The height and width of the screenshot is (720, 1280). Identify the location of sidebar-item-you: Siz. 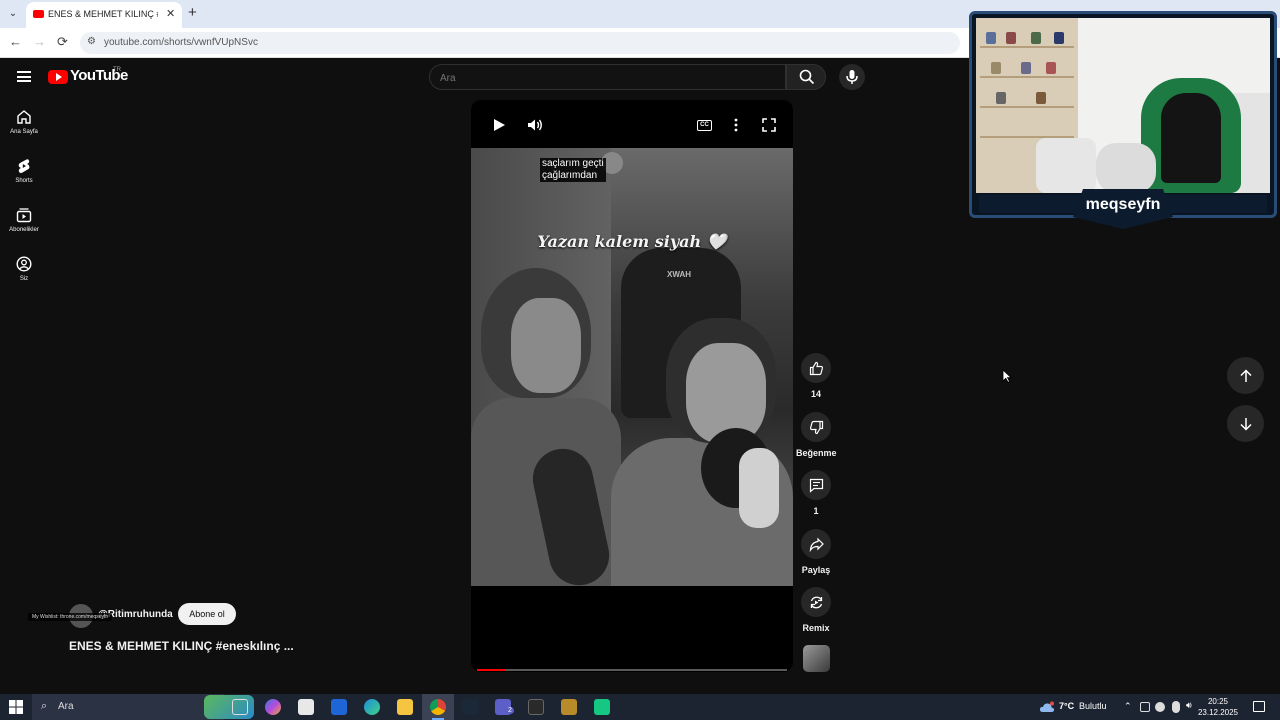
(24, 269).